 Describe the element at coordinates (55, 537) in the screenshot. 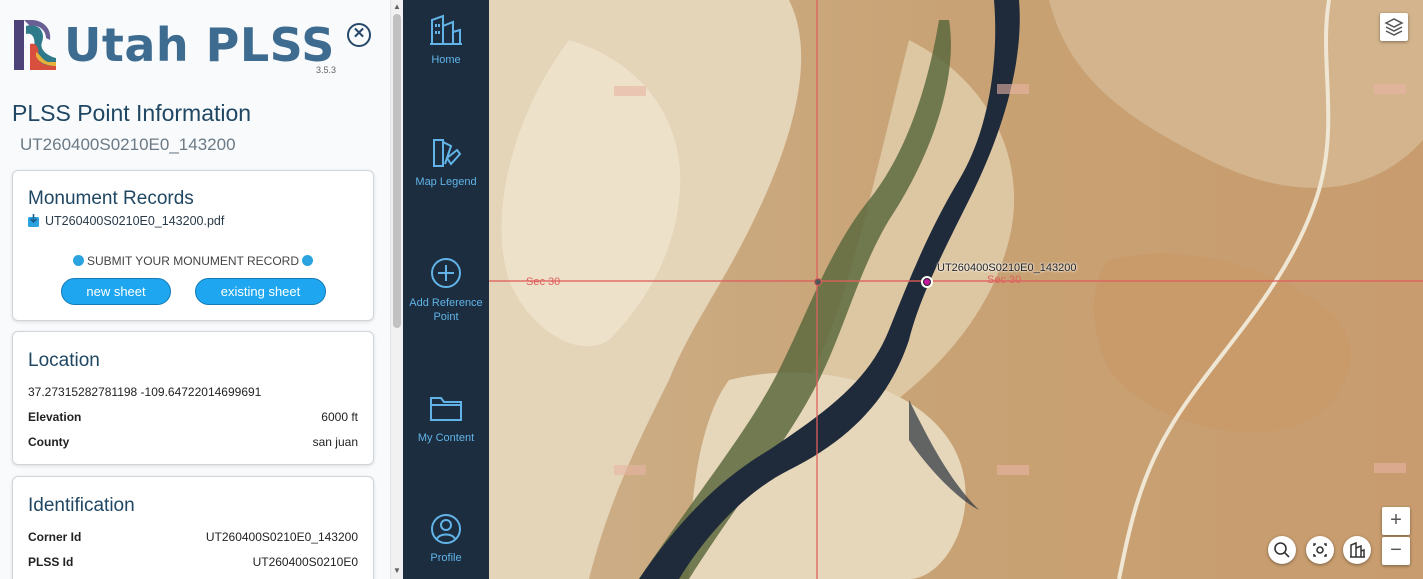

I see `corner-id-label: Corner Id` at that location.